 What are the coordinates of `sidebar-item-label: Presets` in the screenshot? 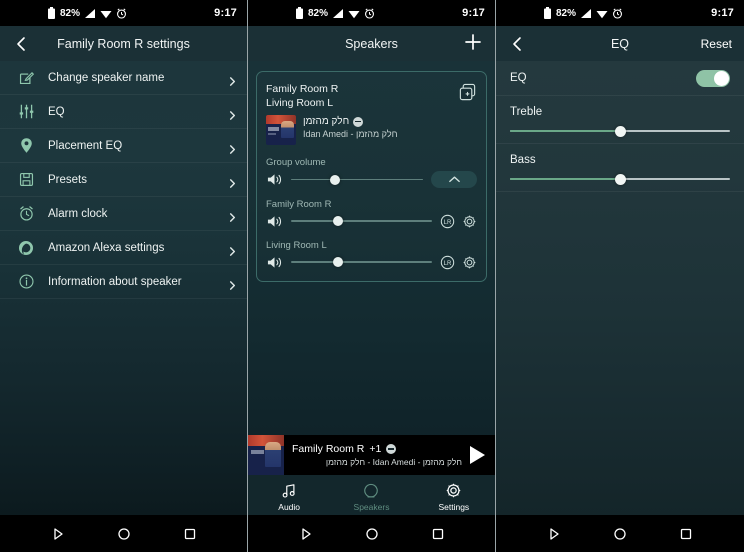 It's located at (67, 179).